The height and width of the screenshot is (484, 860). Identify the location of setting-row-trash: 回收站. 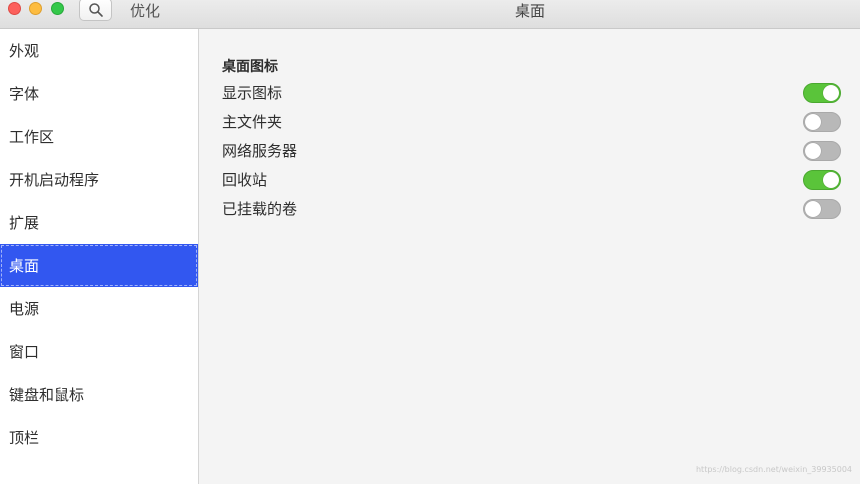
(532, 179).